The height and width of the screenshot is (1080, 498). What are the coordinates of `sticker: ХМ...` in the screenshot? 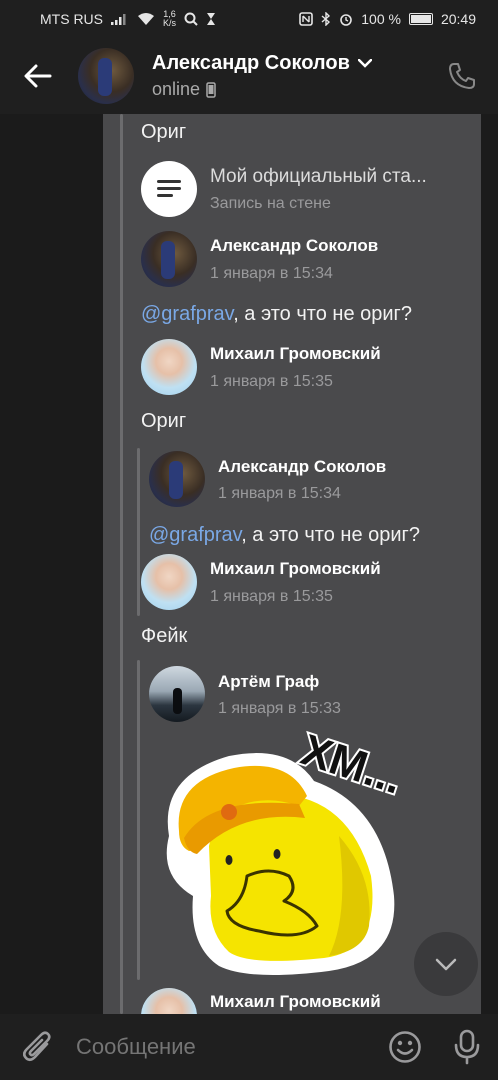 It's located at (279, 854).